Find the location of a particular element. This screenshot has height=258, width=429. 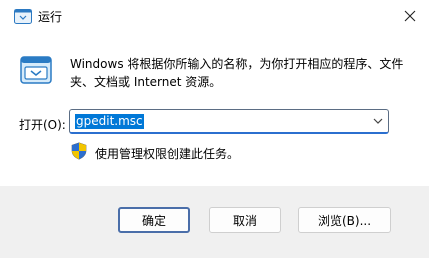

ok-button: 确定 is located at coordinates (154, 220).